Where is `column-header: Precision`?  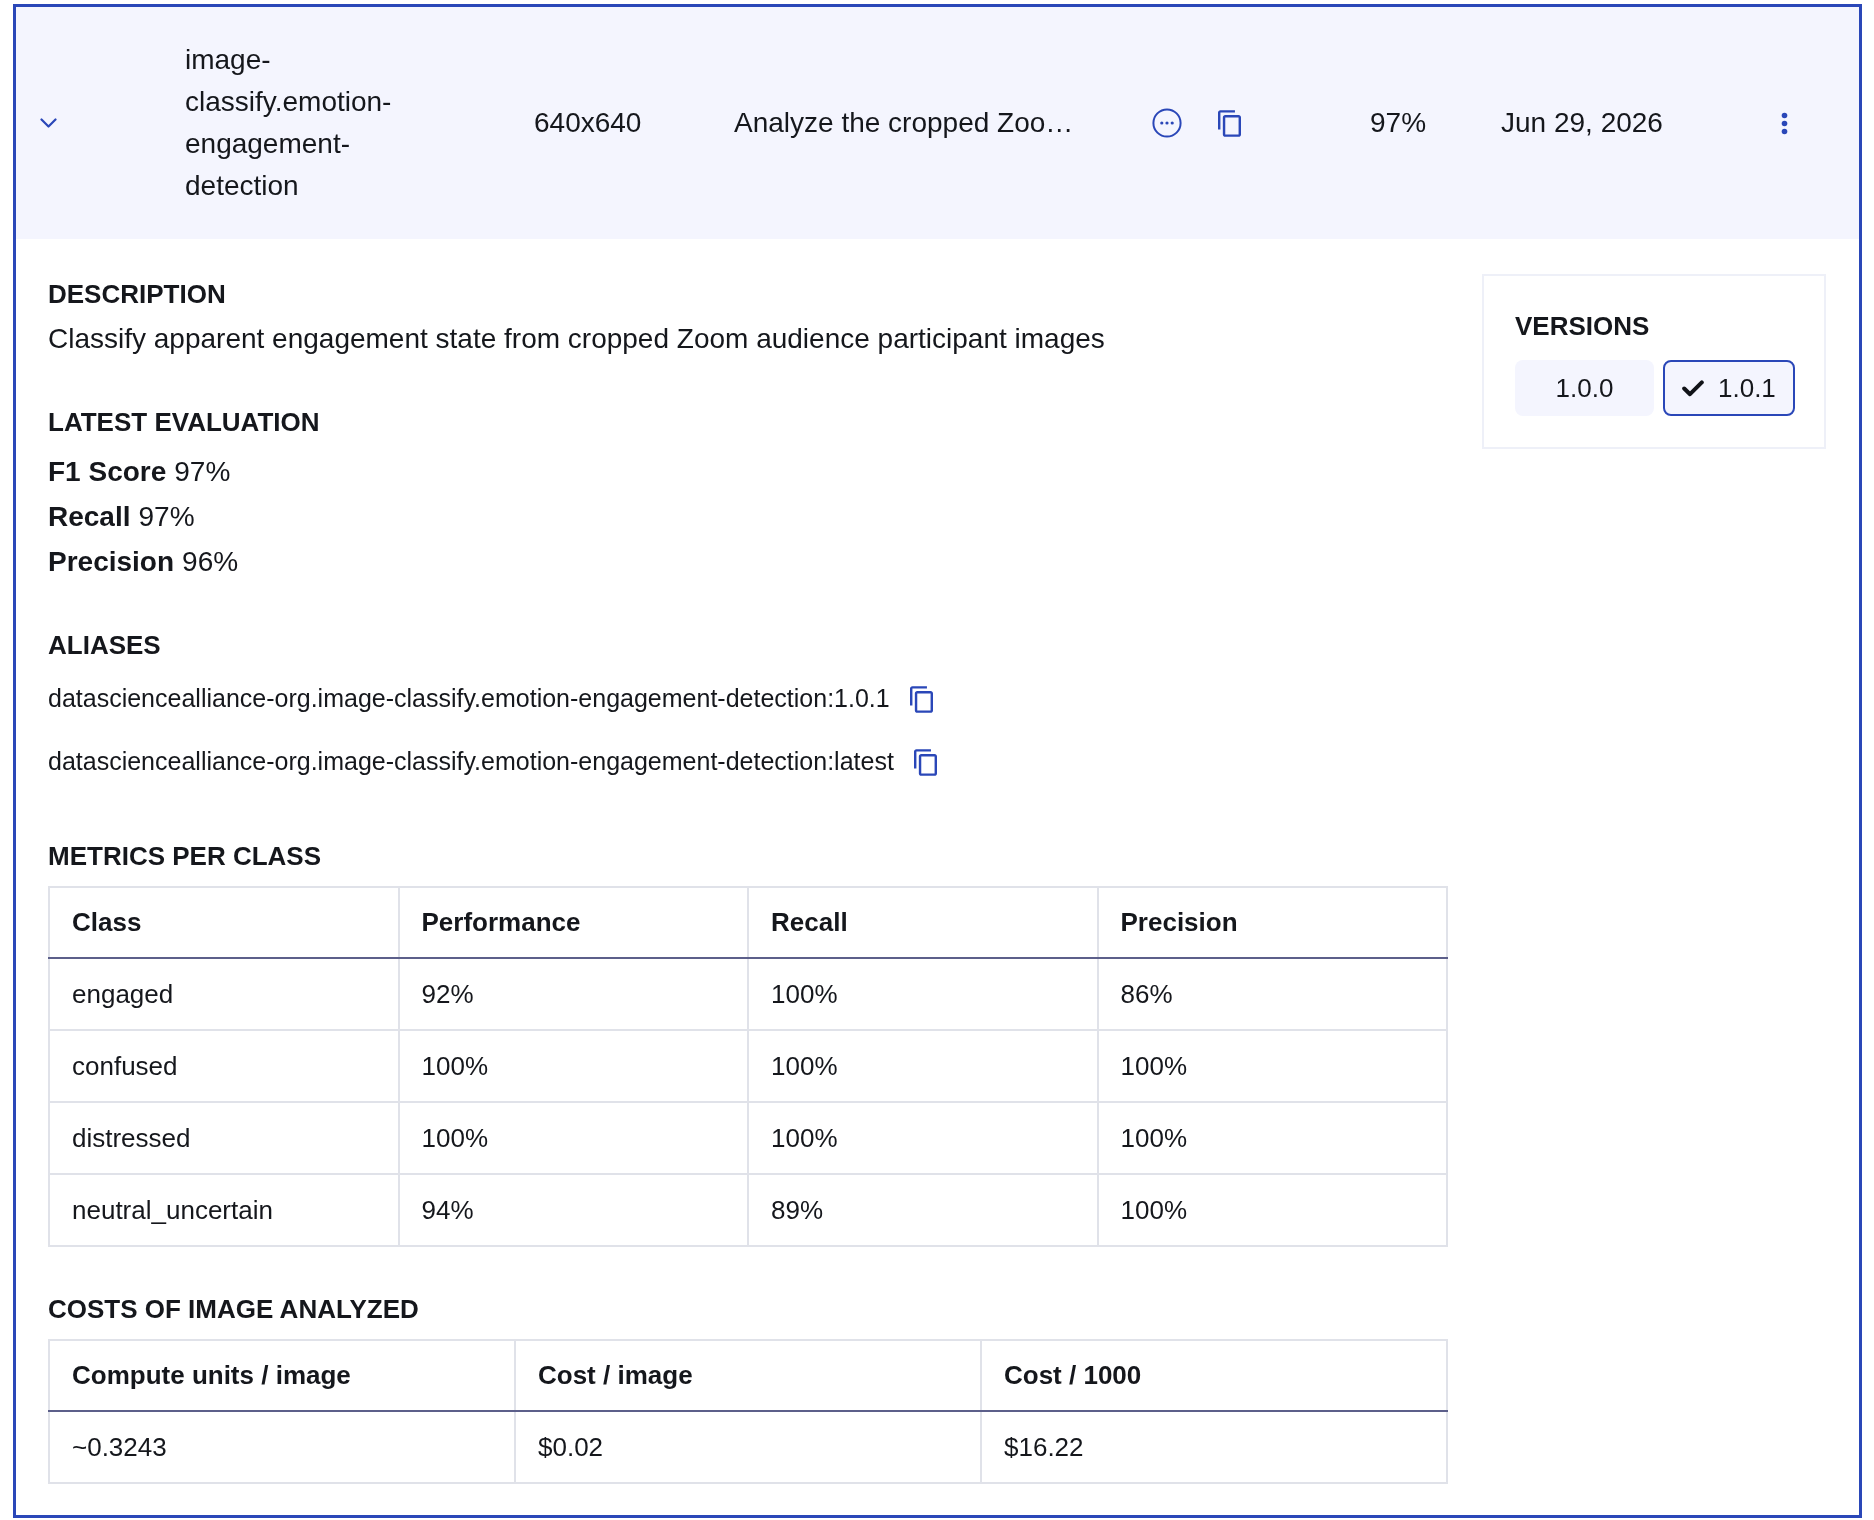
column-header: Precision is located at coordinates (1272, 922).